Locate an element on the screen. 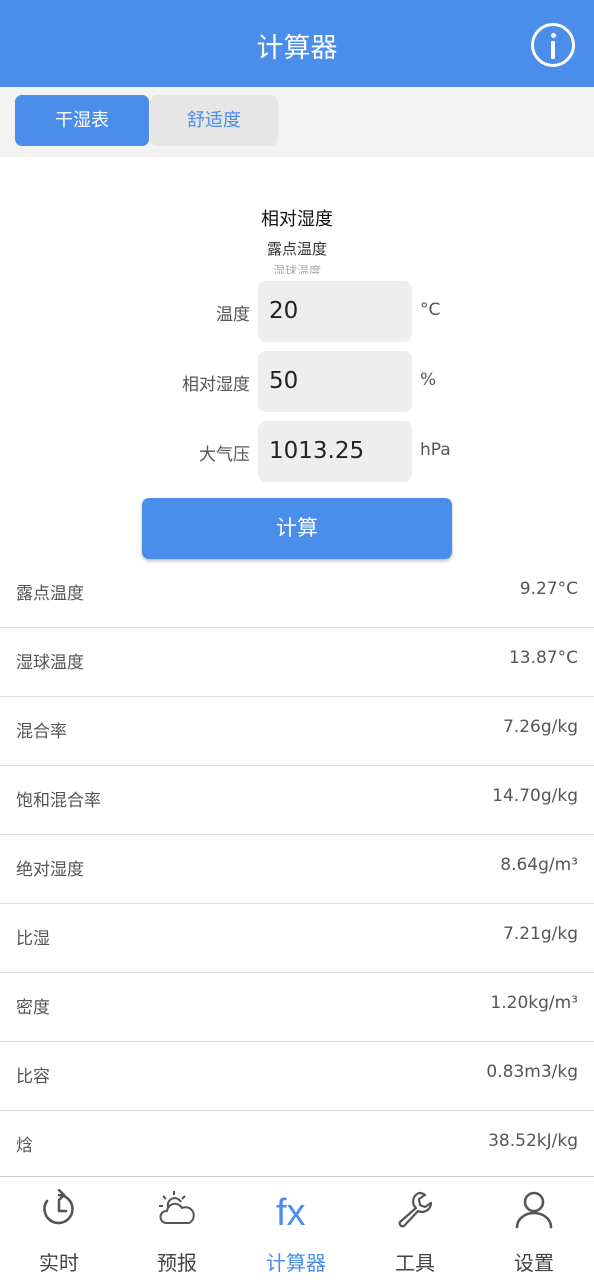 This screenshot has height=1280, width=594. result-value: 9.27°C is located at coordinates (548, 589).